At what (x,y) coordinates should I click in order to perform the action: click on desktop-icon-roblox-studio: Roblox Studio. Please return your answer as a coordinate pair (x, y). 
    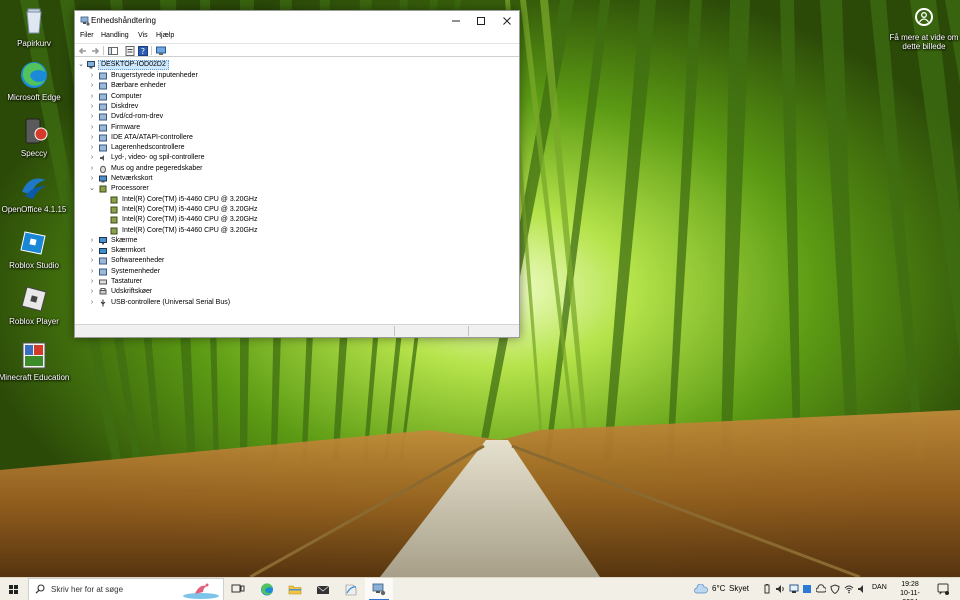
    Looking at the image, I should click on (35, 249).